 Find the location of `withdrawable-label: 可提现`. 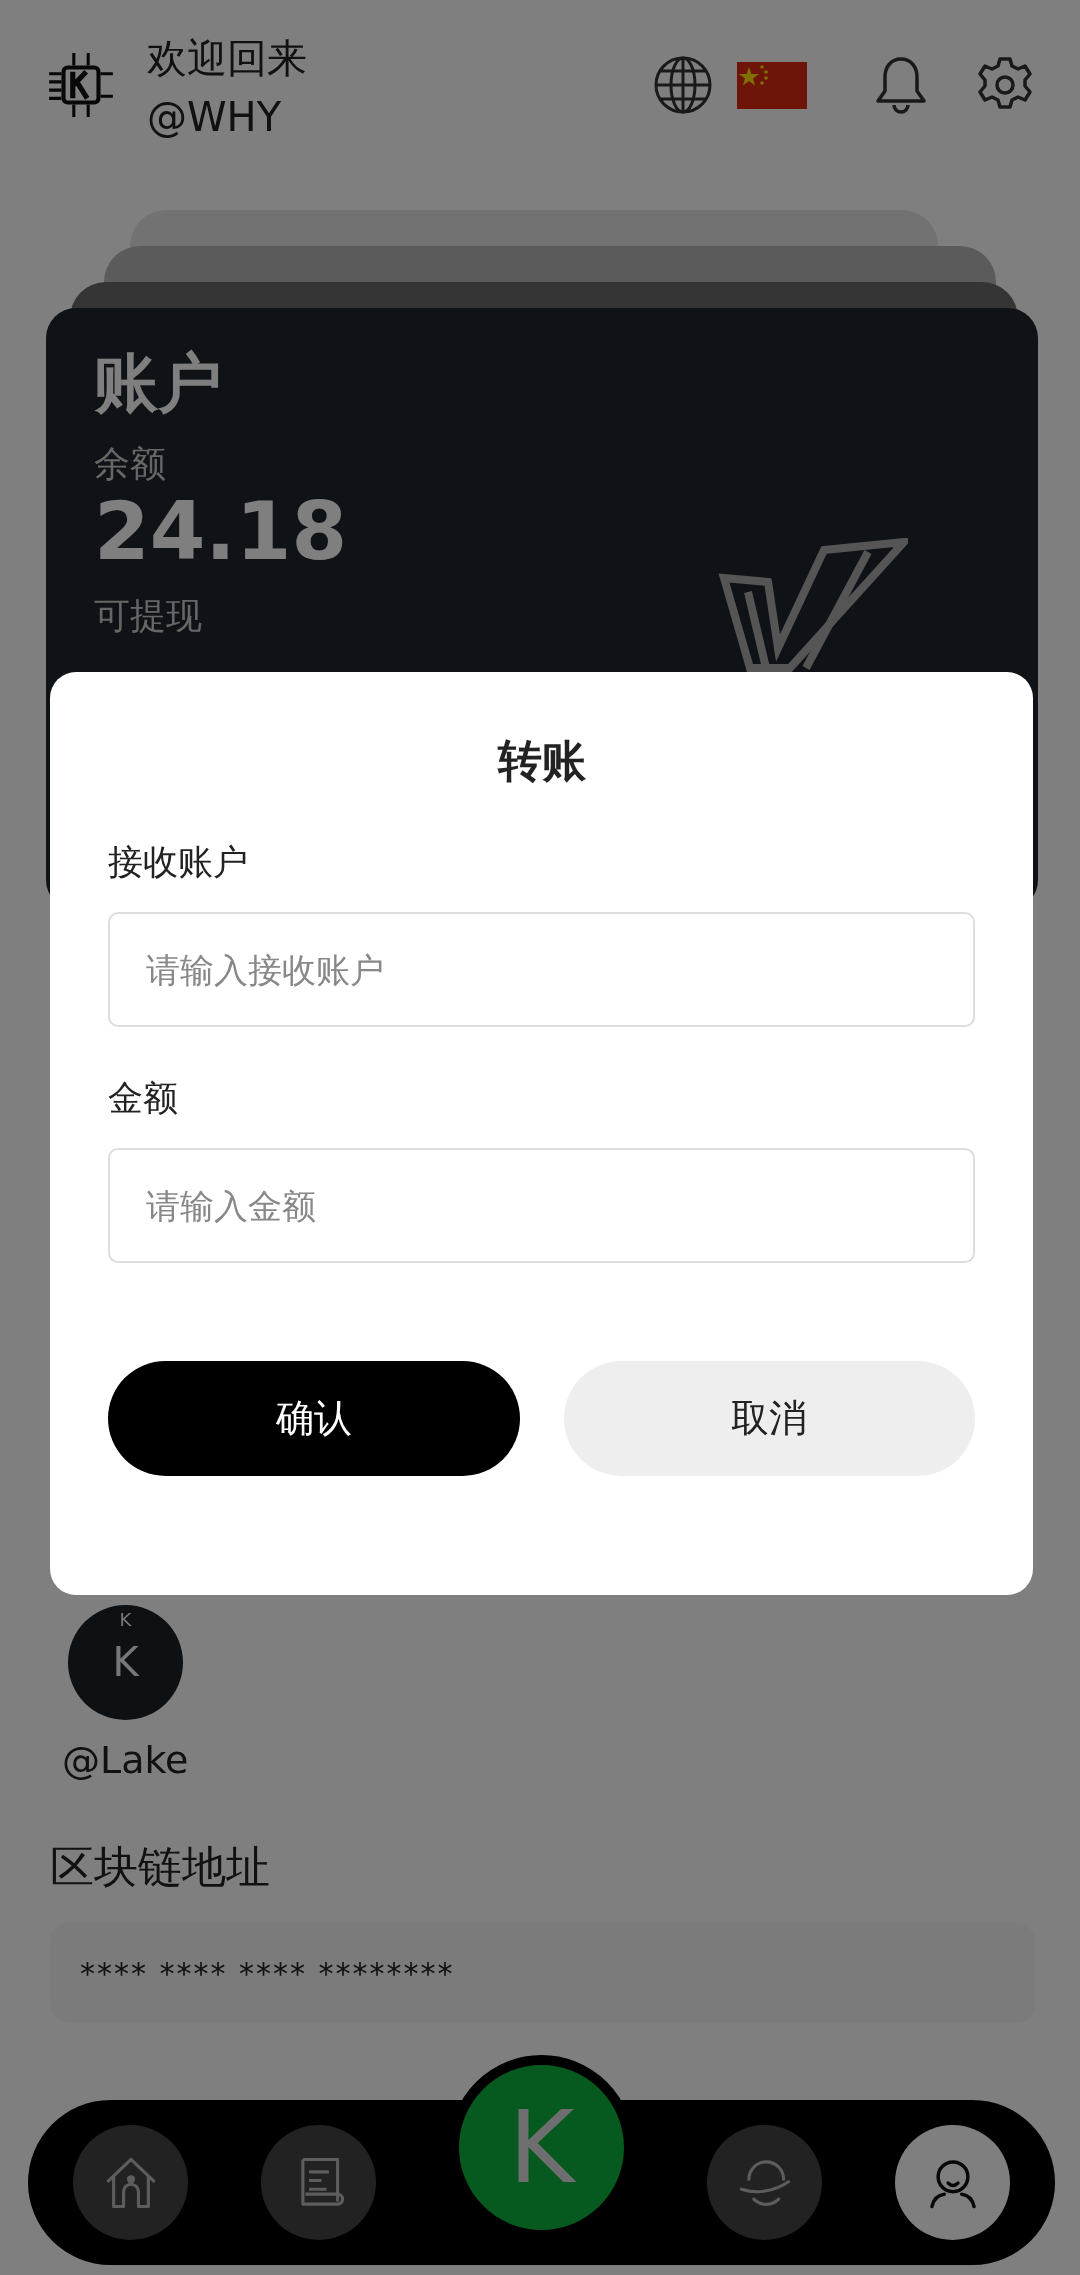

withdrawable-label: 可提现 is located at coordinates (148, 615).